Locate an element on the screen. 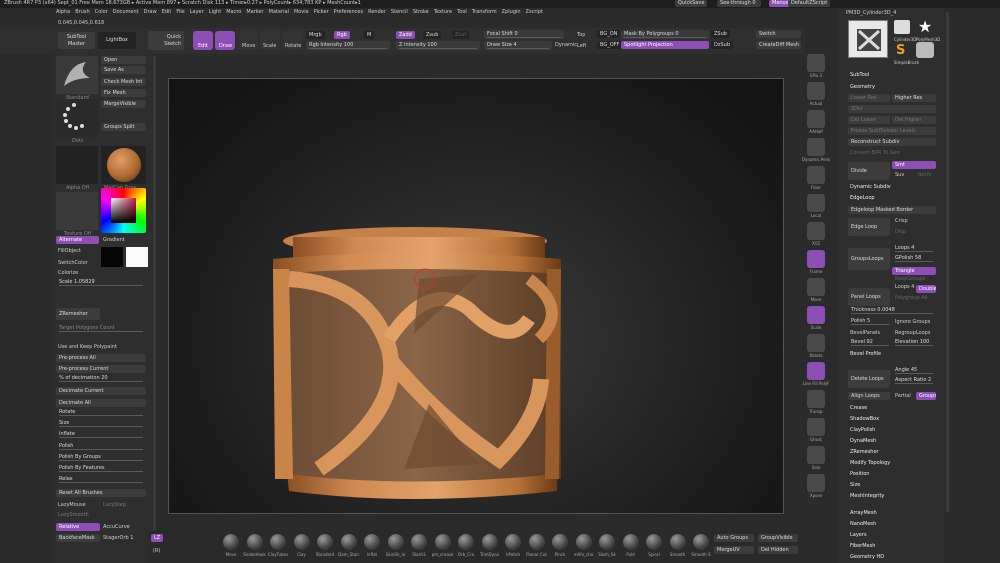  menu-stroke: Stroke is located at coordinates (421, 13).